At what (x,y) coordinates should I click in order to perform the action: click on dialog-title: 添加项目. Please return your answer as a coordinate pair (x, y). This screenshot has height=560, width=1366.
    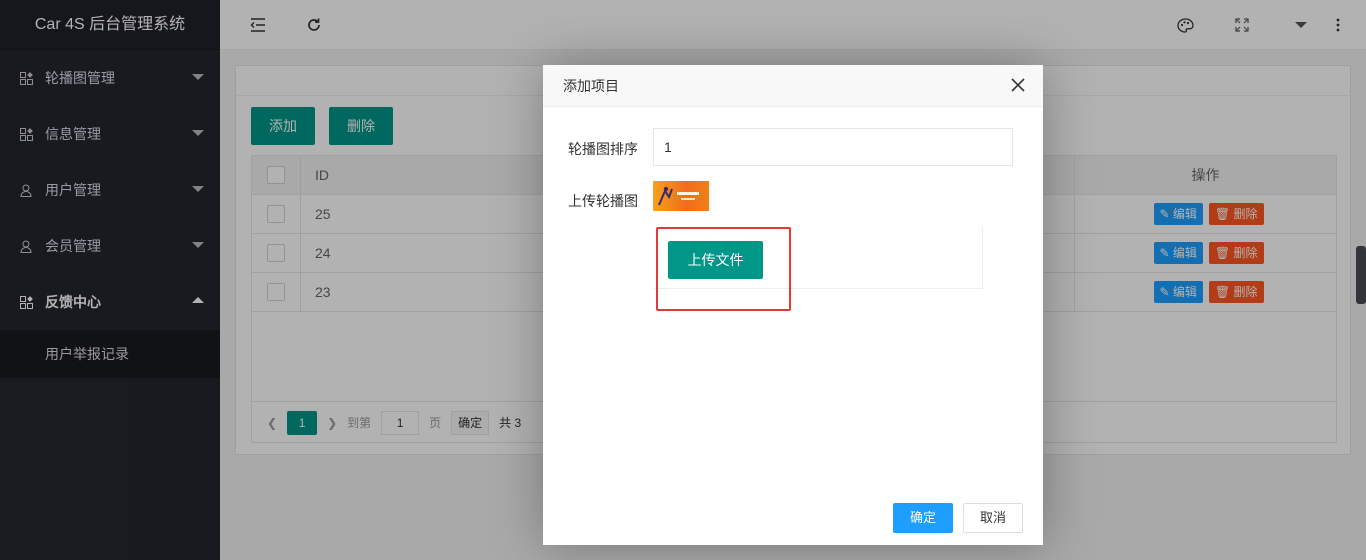
    Looking at the image, I should click on (793, 86).